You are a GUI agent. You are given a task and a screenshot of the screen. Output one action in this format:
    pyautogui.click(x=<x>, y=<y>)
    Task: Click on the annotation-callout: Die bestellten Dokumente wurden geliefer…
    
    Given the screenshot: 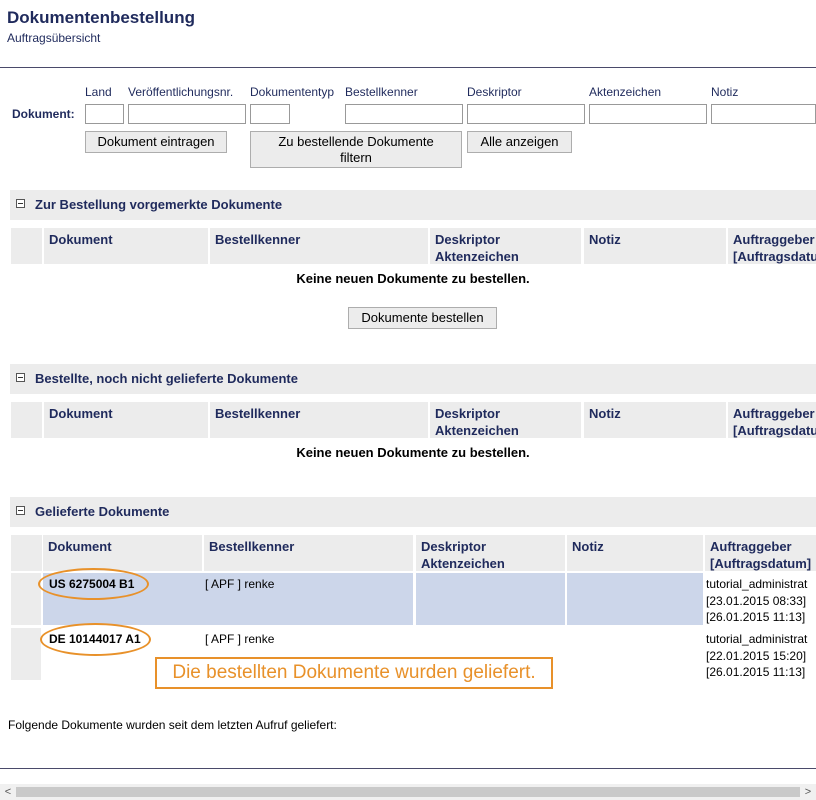 What is the action you would take?
    pyautogui.click(x=354, y=673)
    